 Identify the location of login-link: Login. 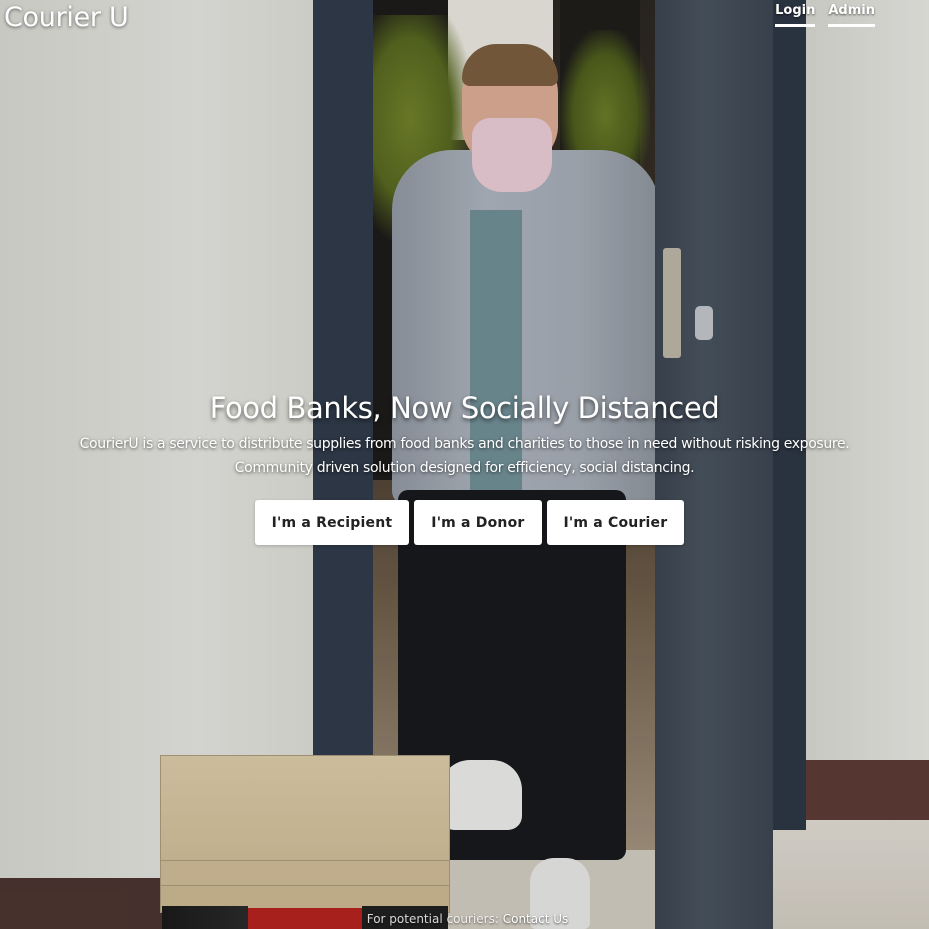
(795, 15).